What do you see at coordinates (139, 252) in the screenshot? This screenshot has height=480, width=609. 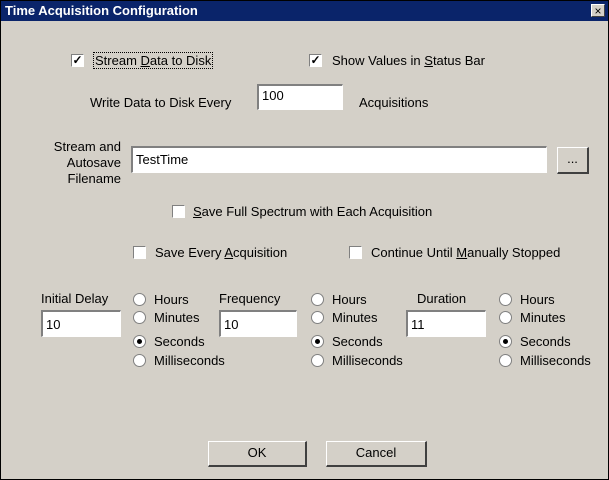 I see `save-every-checkbox` at bounding box center [139, 252].